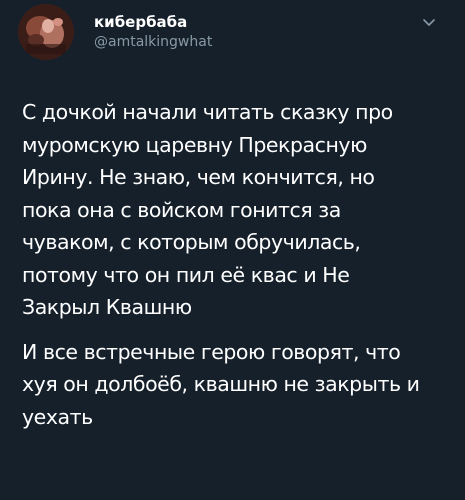  What do you see at coordinates (221, 384) in the screenshot?
I see `tweet-line: хуя он долбоёб, квашню не закрыть и` at bounding box center [221, 384].